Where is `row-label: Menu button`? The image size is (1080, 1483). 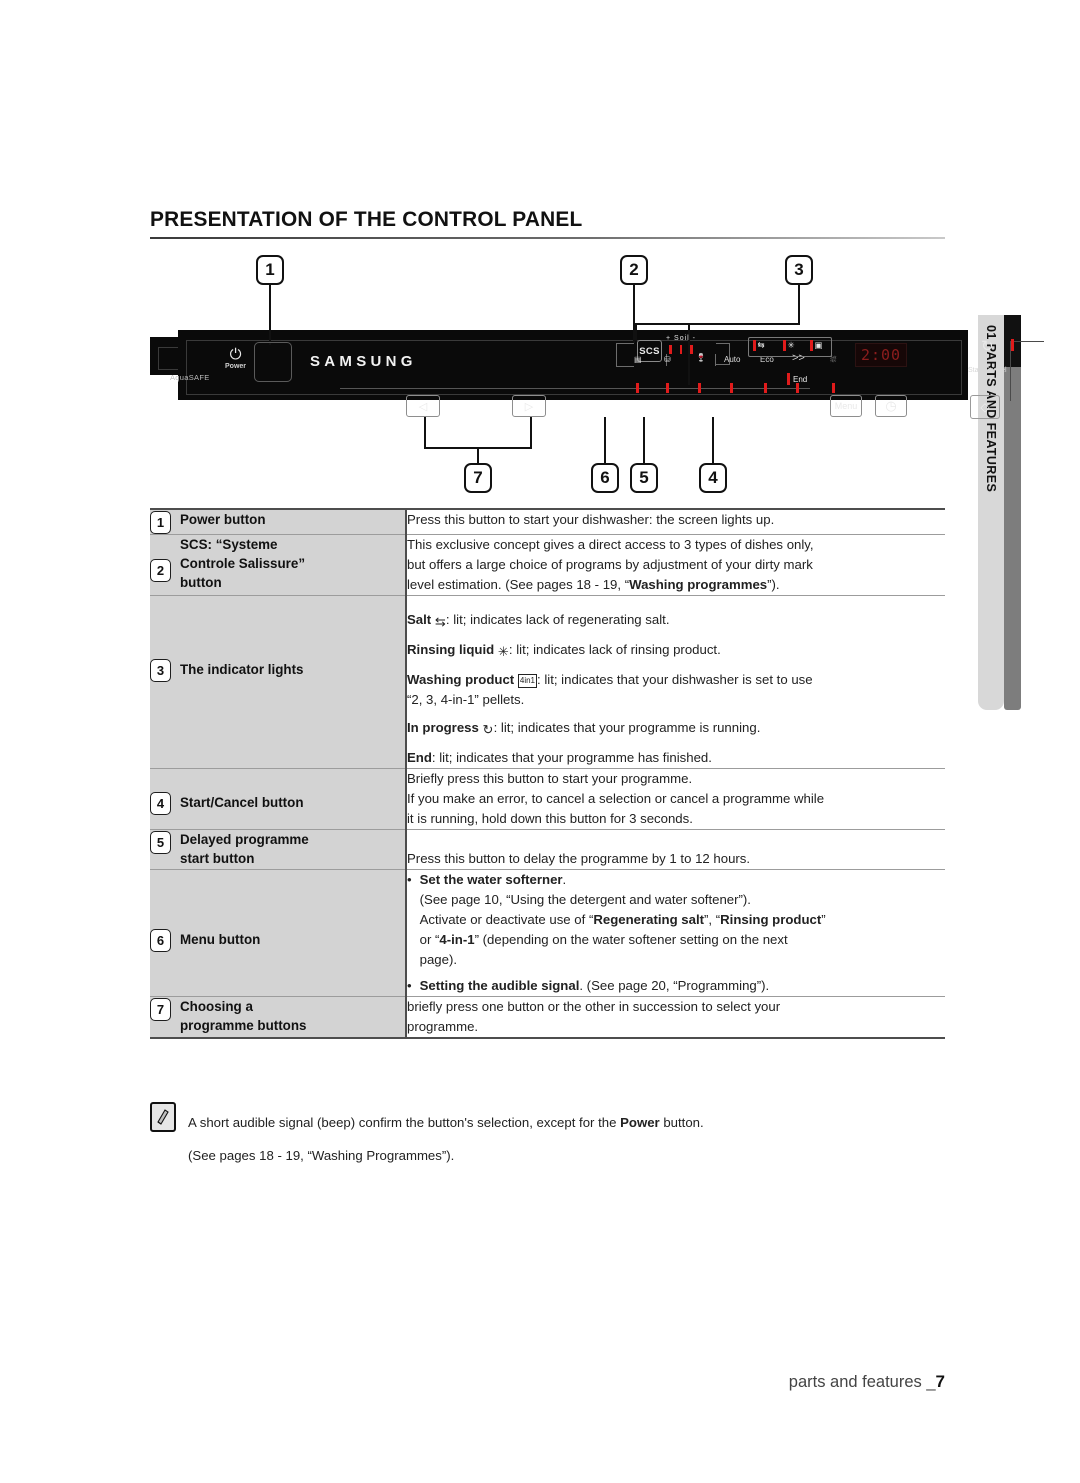
row-label: Menu button is located at coordinates (220, 939).